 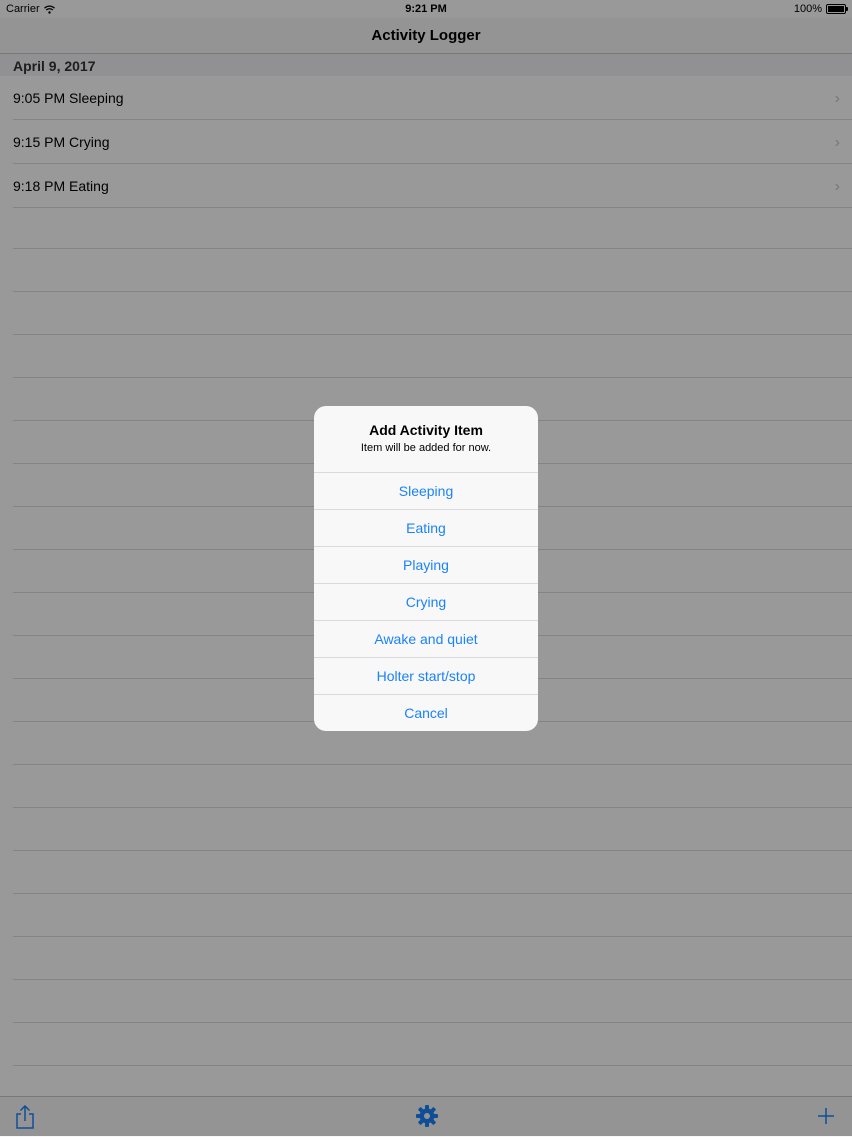 I want to click on playing-button: Playing, so click(x=426, y=565).